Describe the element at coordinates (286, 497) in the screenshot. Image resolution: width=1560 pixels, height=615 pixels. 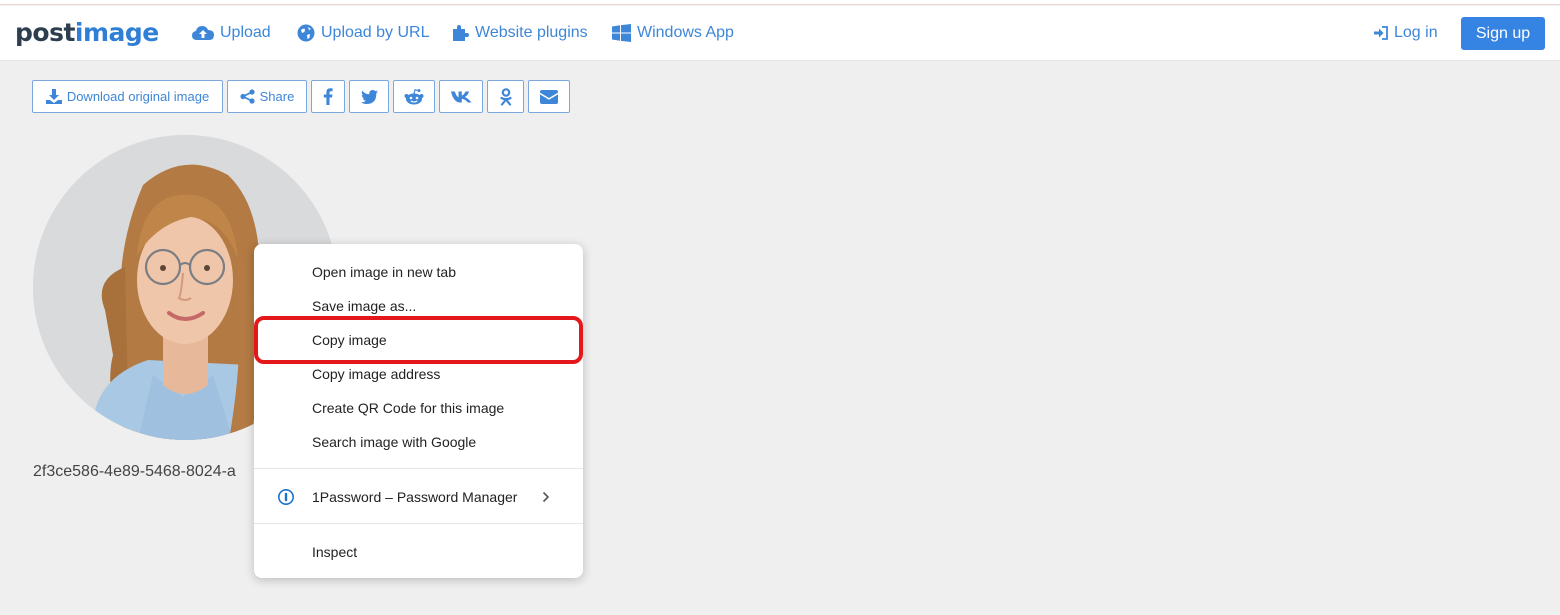
I see `1password-icon` at that location.